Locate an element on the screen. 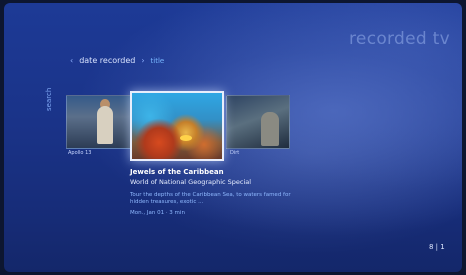 The width and height of the screenshot is (466, 275). thumbnail-label: Apollo 13 is located at coordinates (80, 153).